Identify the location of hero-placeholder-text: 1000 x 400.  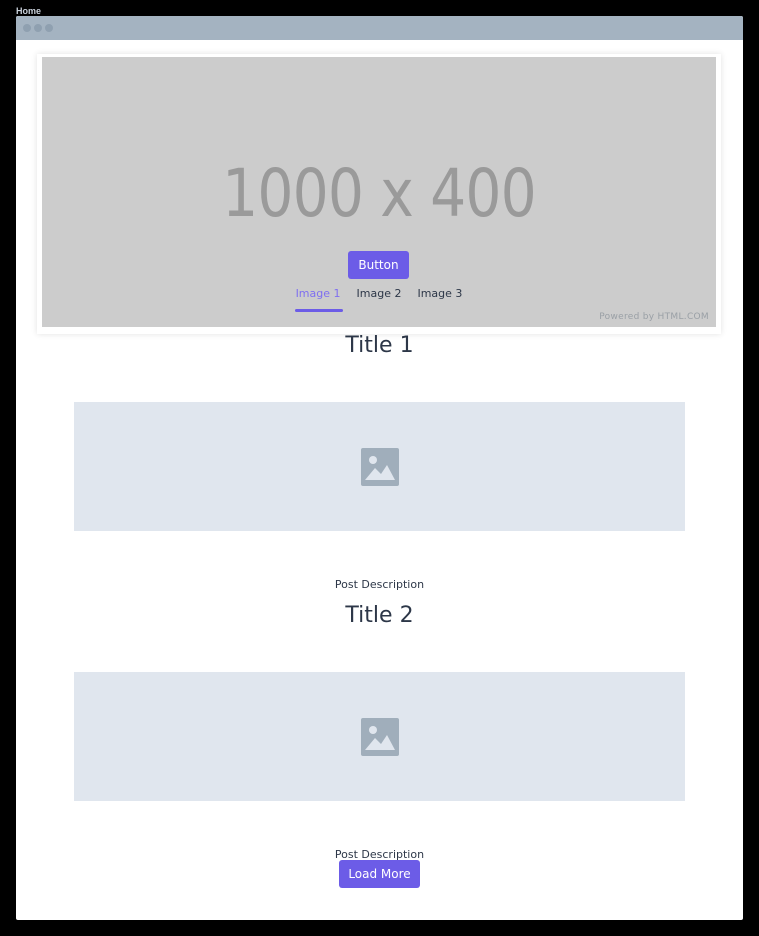
(379, 193).